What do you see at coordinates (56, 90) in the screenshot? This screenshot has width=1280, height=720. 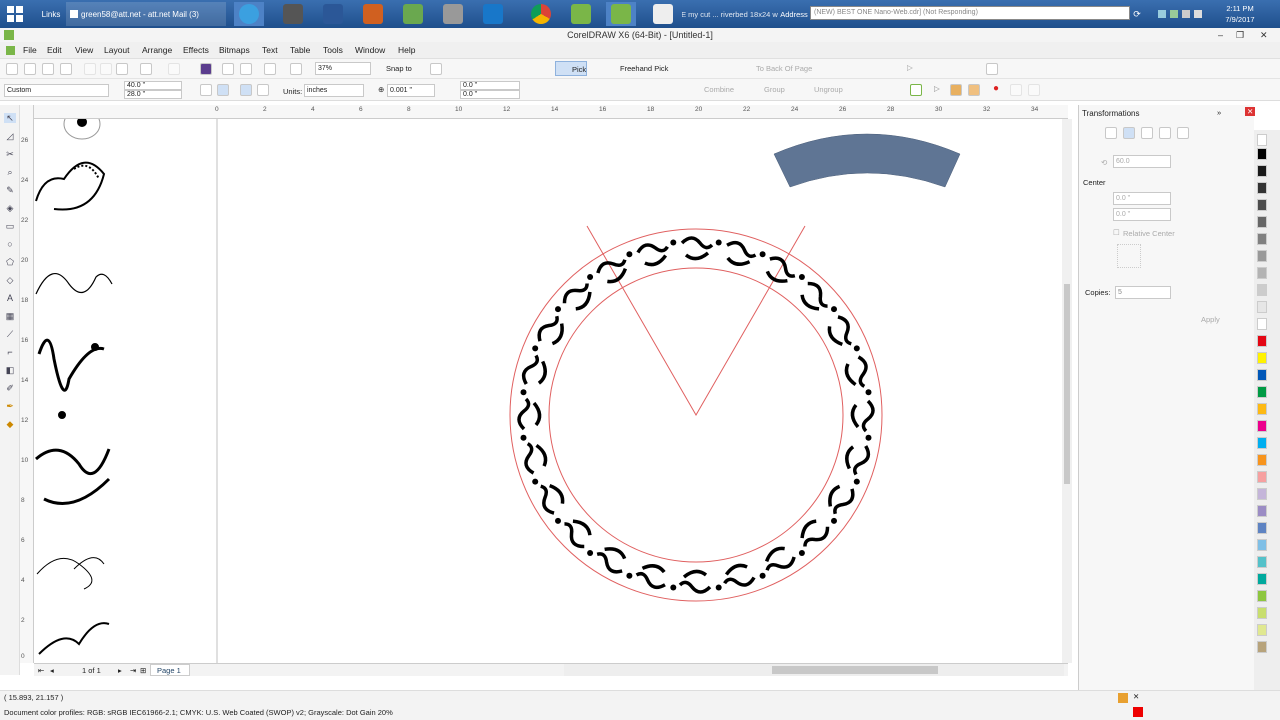 I see `page-size-select: Custom` at bounding box center [56, 90].